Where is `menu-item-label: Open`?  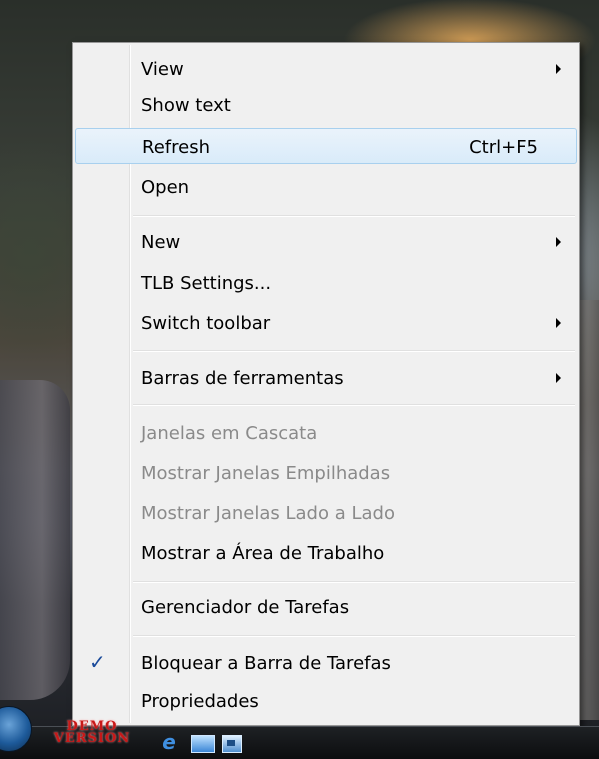
menu-item-label: Open is located at coordinates (165, 187).